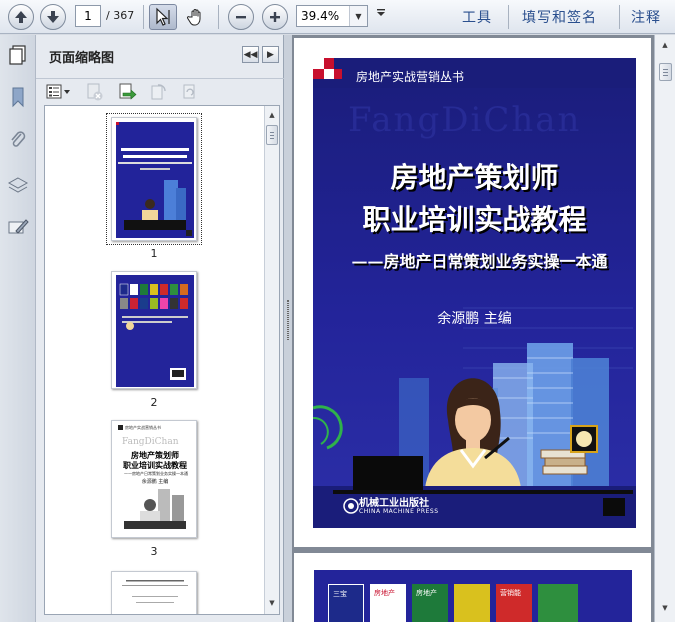 This screenshot has height=622, width=675. I want to click on redo-page-button, so click(189, 92).